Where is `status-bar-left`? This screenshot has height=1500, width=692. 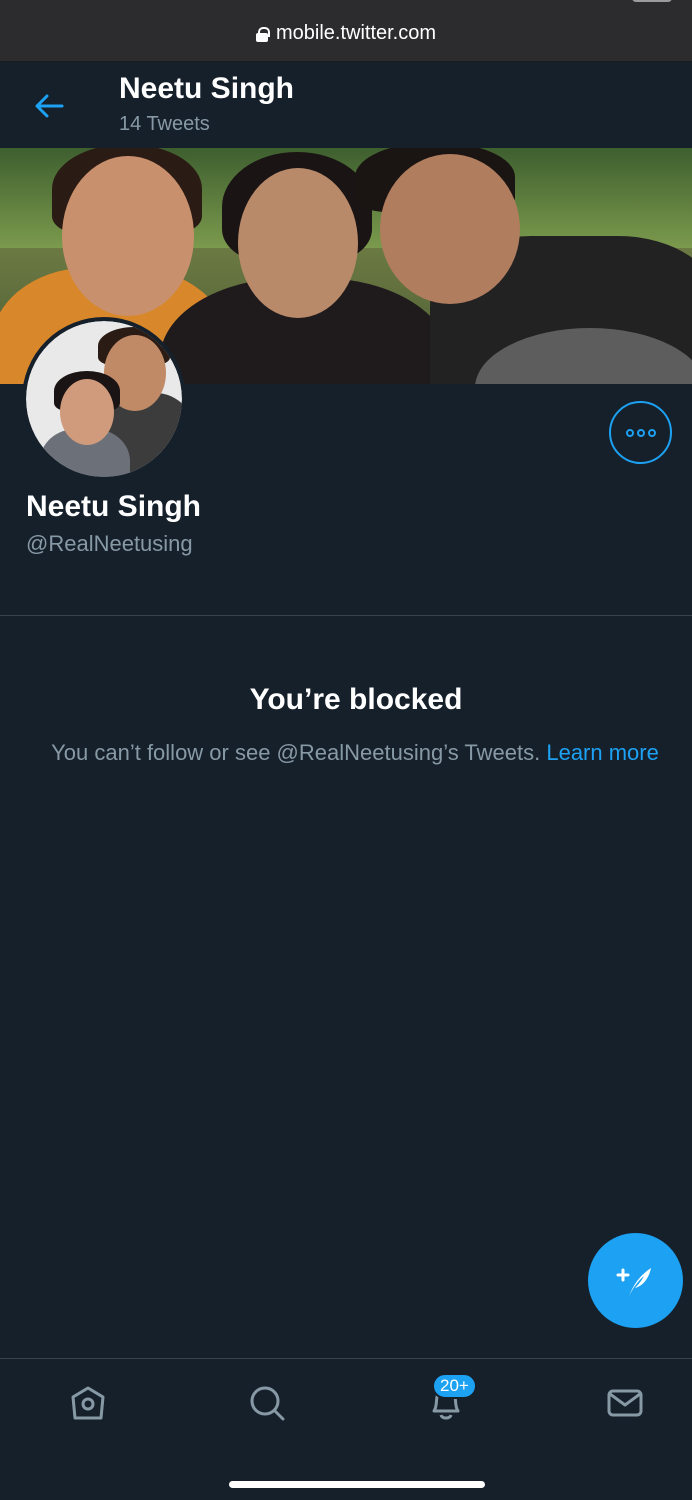
status-bar-left is located at coordinates (75, 2).